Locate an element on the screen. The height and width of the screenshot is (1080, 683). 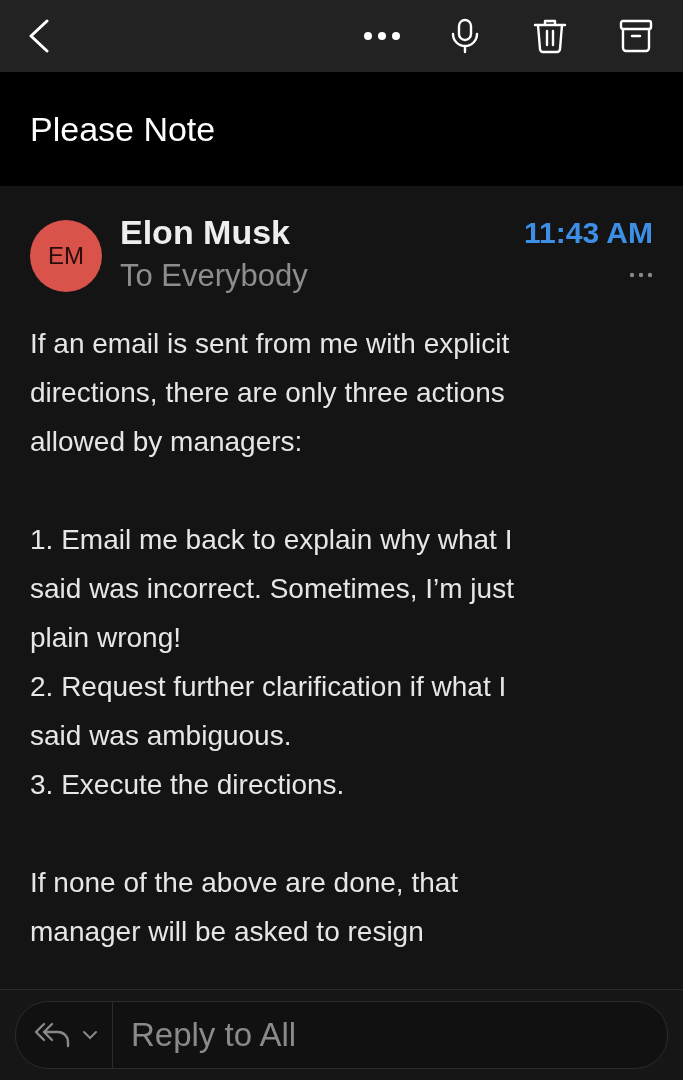
body-paragraph: If none of the above are done, that manager will be asked to resign is located at coordinates (245, 907).